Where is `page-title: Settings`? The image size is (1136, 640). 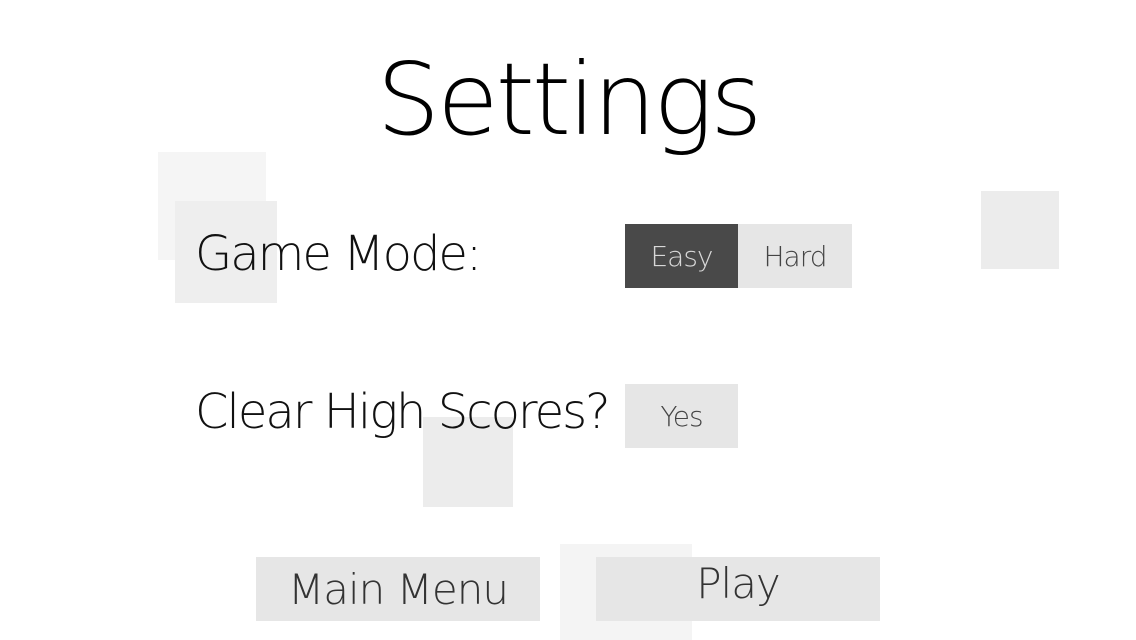 page-title: Settings is located at coordinates (569, 99).